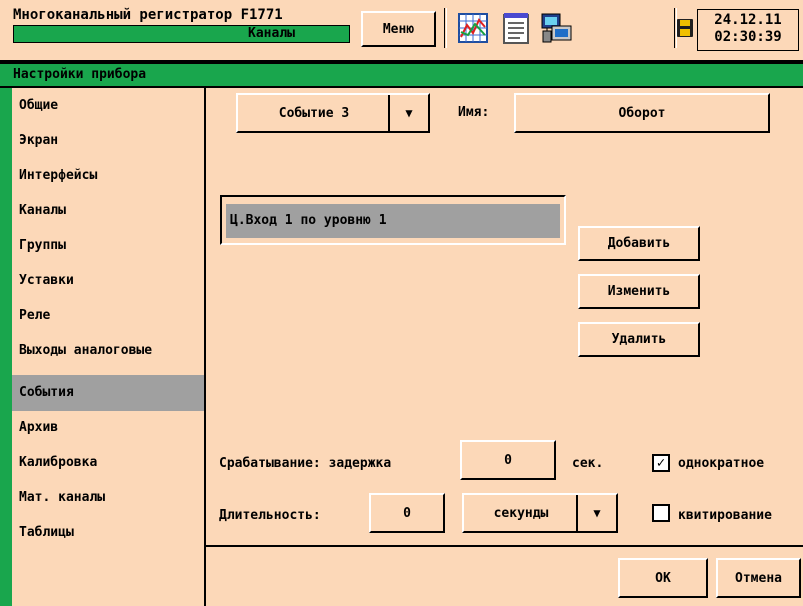 The width and height of the screenshot is (803, 606). I want to click on list-item: Ц.Вход 1 по уровню 1, so click(393, 221).